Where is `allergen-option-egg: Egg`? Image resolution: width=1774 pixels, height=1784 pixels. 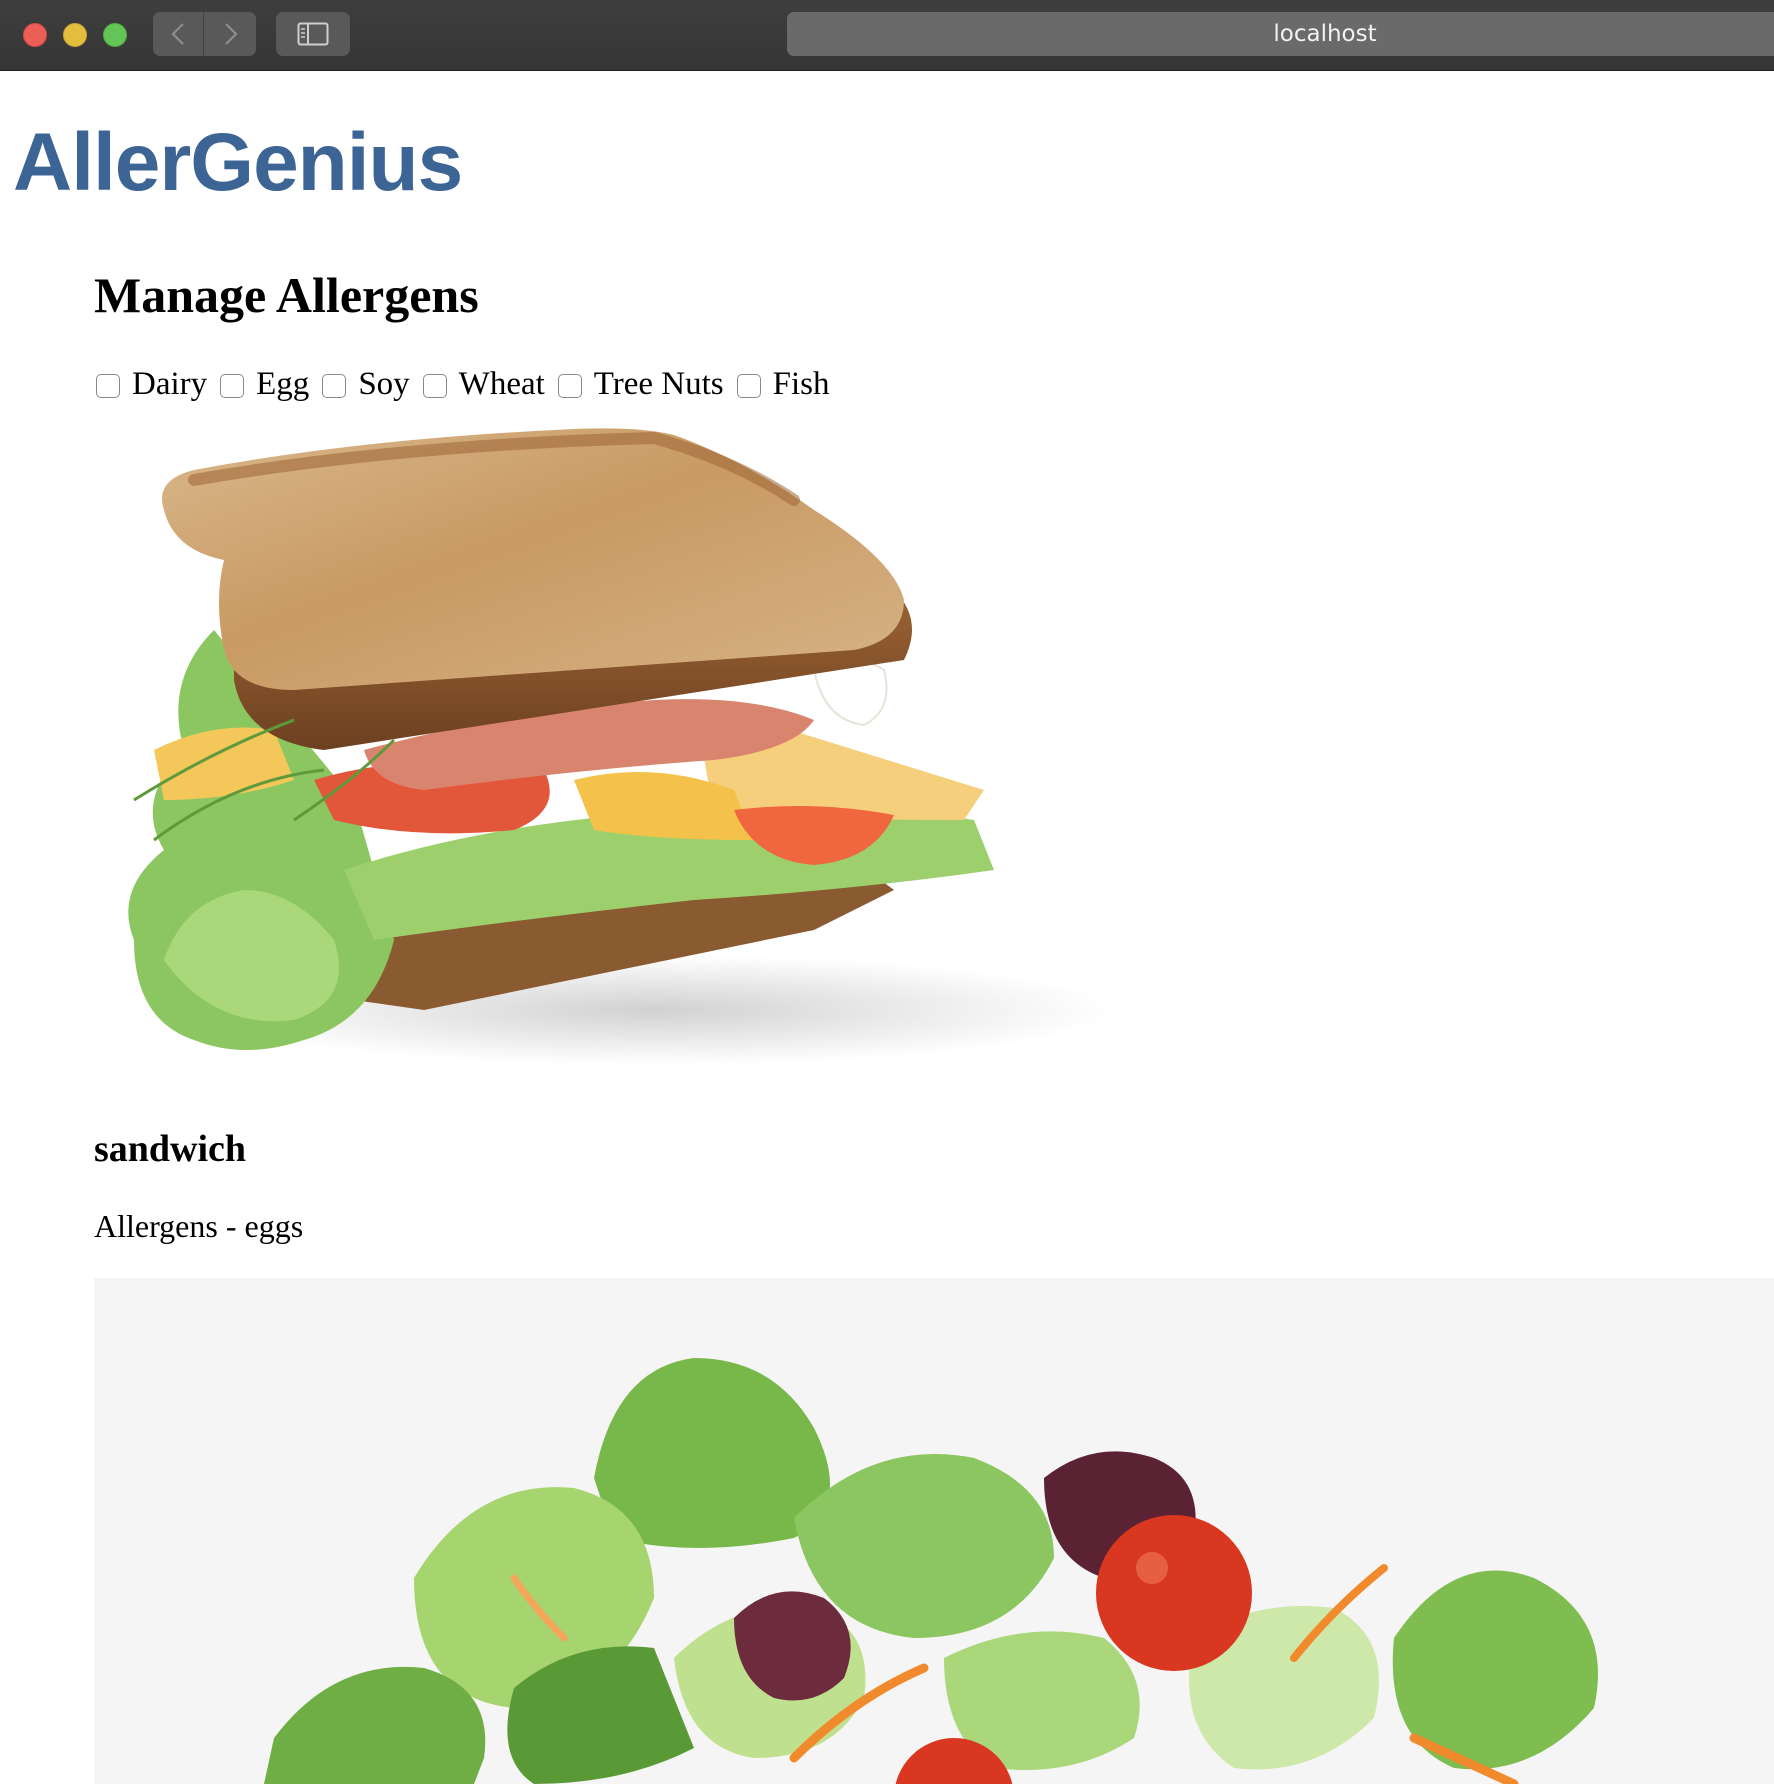
allergen-option-egg: Egg is located at coordinates (264, 384).